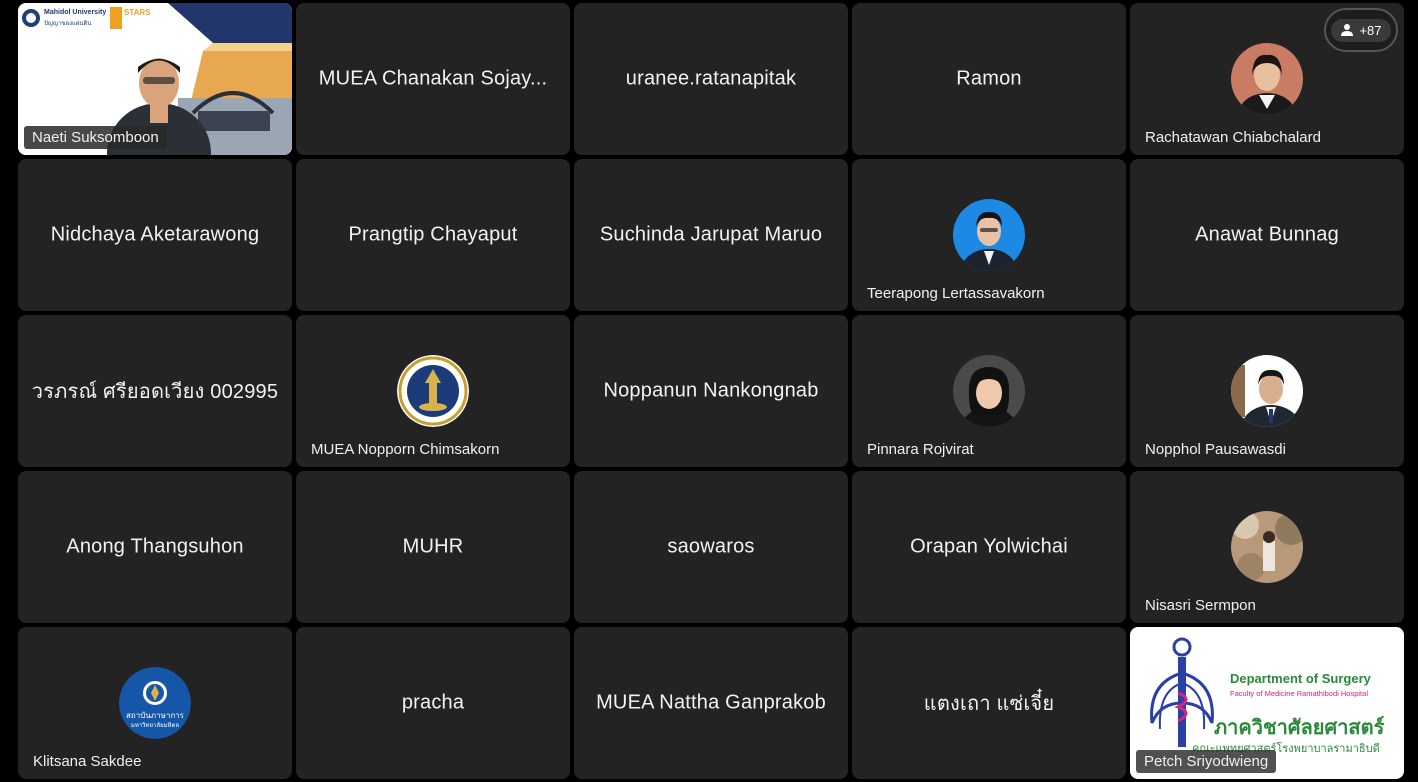 Image resolution: width=1418 pixels, height=782 pixels. I want to click on participant-name: Orapan Yolwichai, so click(989, 546).